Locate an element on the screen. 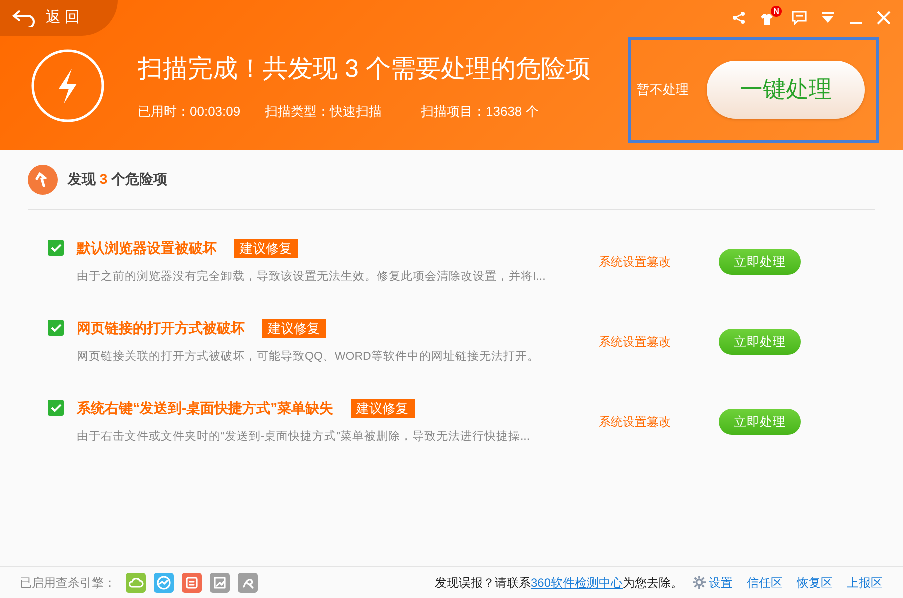 This screenshot has height=598, width=903. lightning-circle-icon is located at coordinates (68, 86).